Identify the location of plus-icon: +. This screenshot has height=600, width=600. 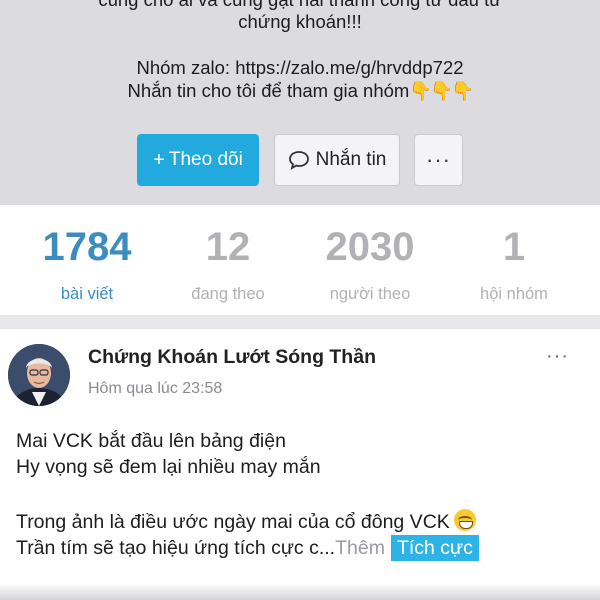
(159, 159).